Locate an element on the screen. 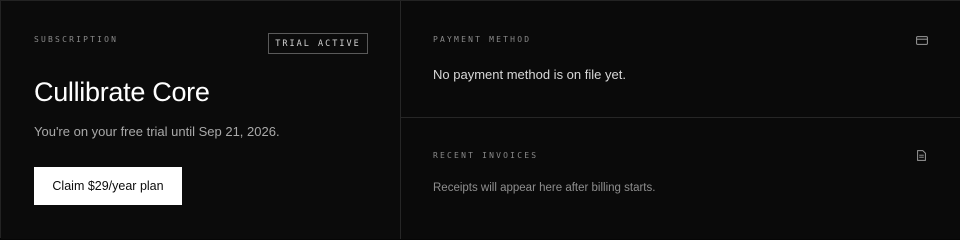  recent-invoices-eyebrow: RECENT INVOICES is located at coordinates (486, 155).